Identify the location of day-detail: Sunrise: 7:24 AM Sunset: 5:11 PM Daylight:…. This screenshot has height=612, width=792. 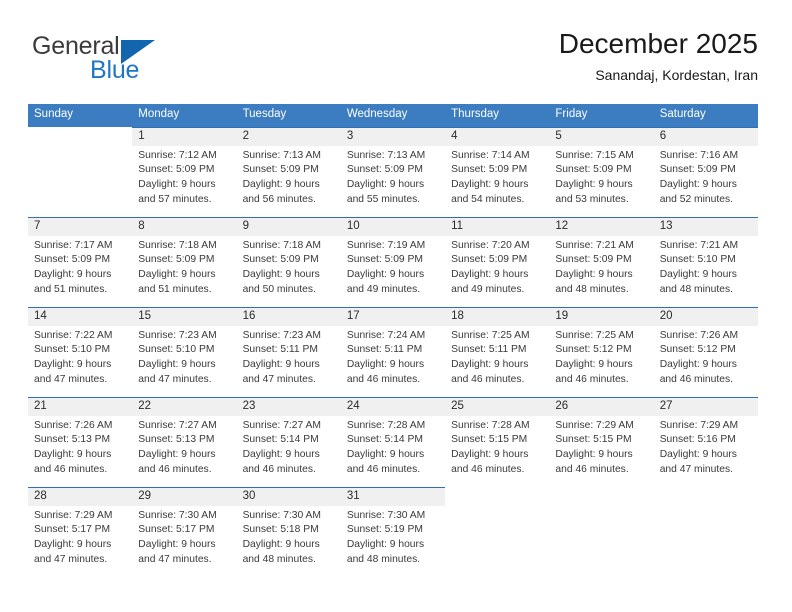
(393, 356).